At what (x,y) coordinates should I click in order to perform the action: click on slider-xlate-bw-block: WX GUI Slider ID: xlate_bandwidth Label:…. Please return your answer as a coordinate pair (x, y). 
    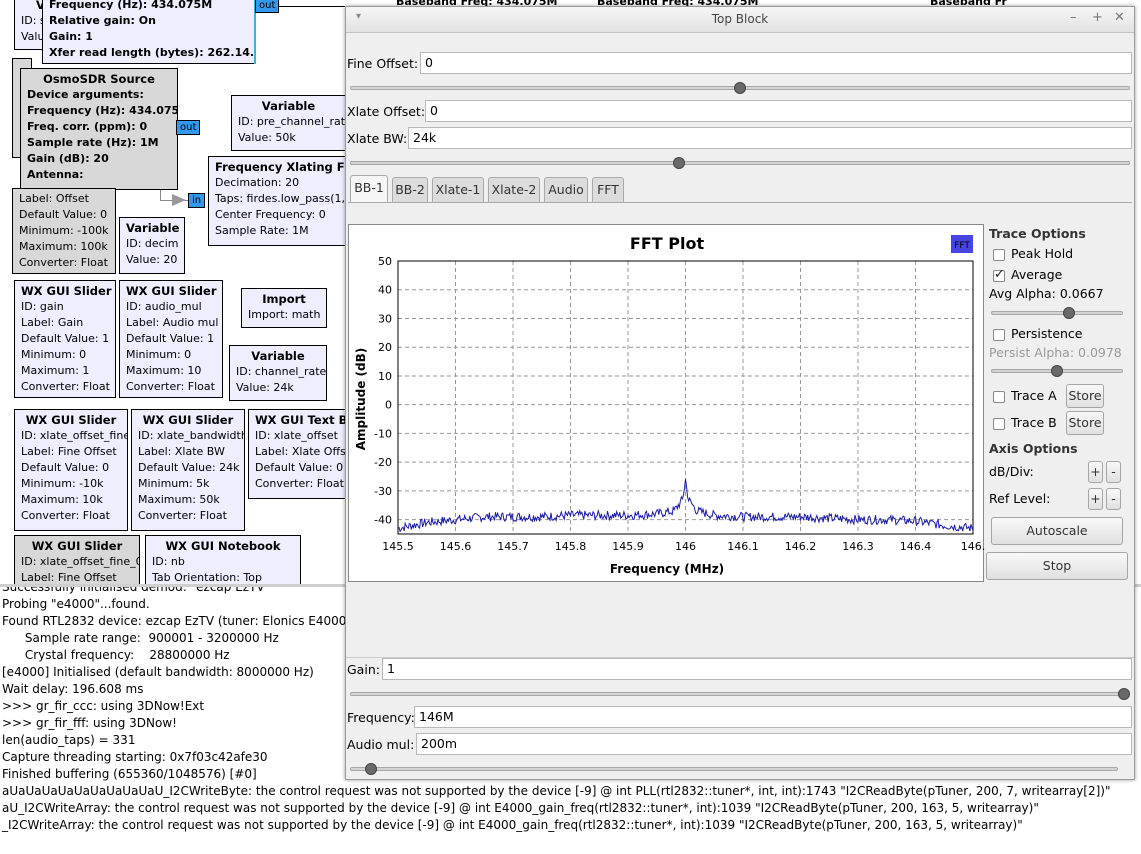
    Looking at the image, I should click on (188, 470).